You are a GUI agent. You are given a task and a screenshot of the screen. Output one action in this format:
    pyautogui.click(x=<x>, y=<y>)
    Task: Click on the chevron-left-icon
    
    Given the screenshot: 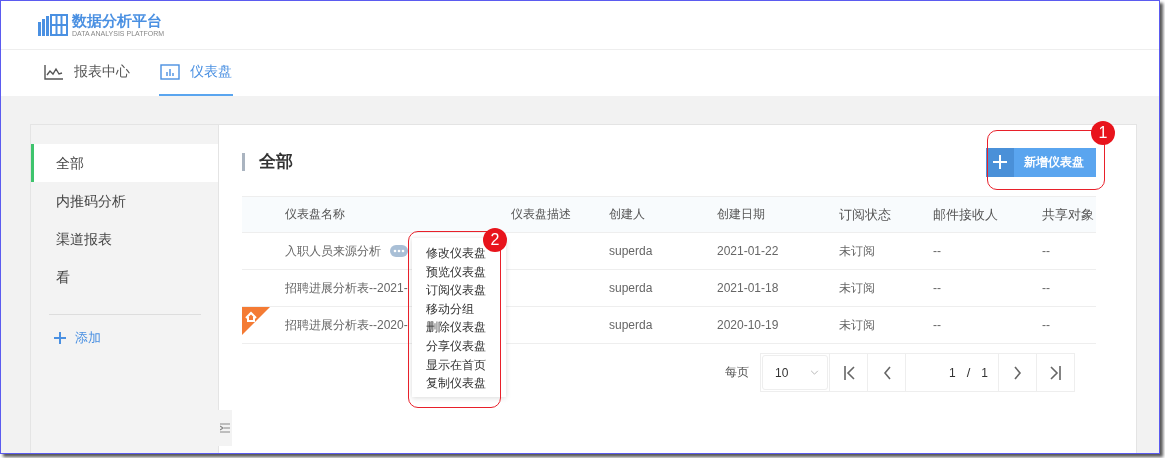 What is the action you would take?
    pyautogui.click(x=886, y=372)
    